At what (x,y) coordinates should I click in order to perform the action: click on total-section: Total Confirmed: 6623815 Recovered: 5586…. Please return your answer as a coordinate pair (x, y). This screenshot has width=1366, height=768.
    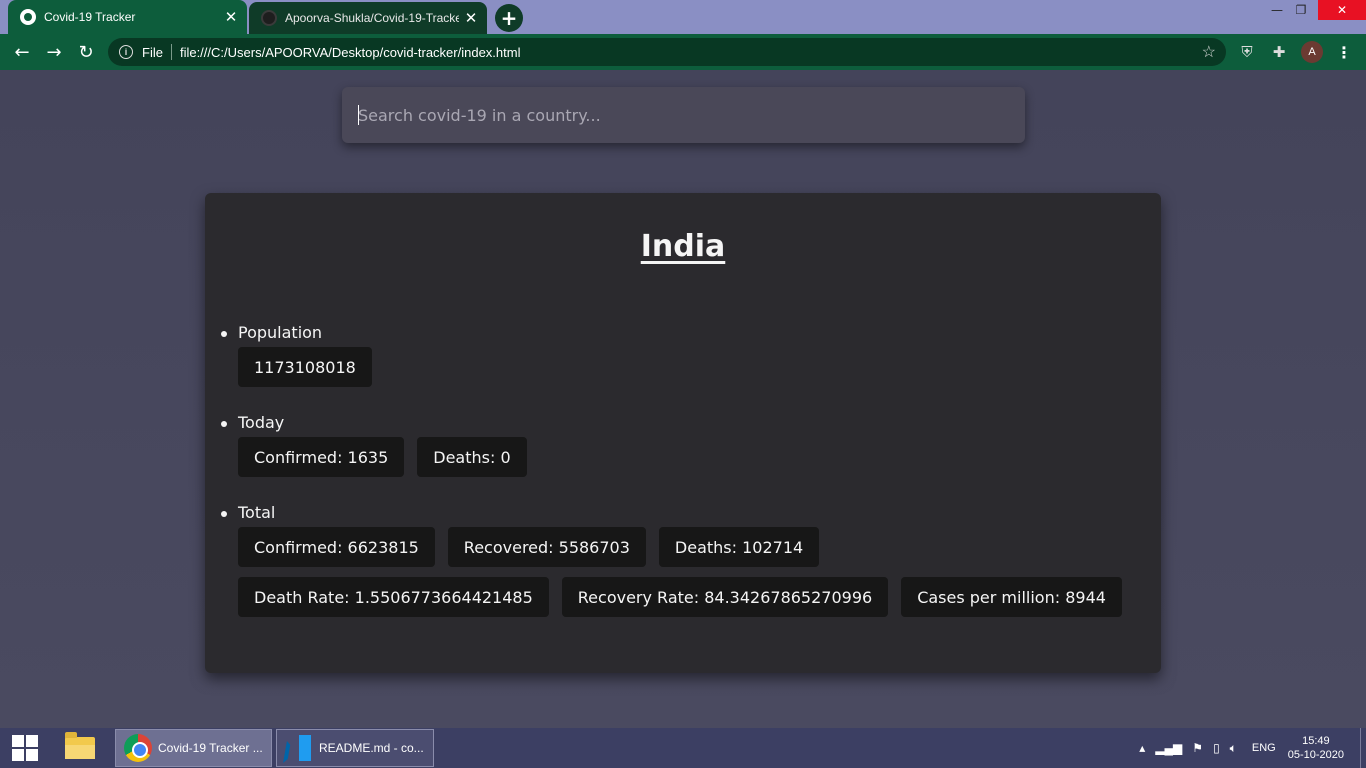
    Looking at the image, I should click on (679, 560).